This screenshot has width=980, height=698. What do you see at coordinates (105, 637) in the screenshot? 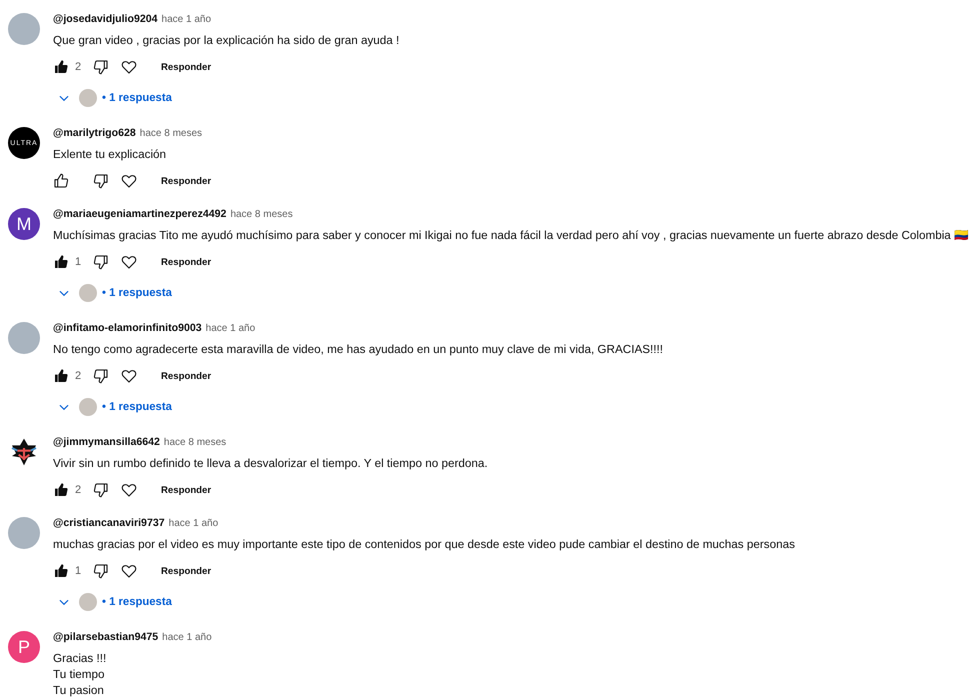
I see `username: @pilarsebastian9475` at bounding box center [105, 637].